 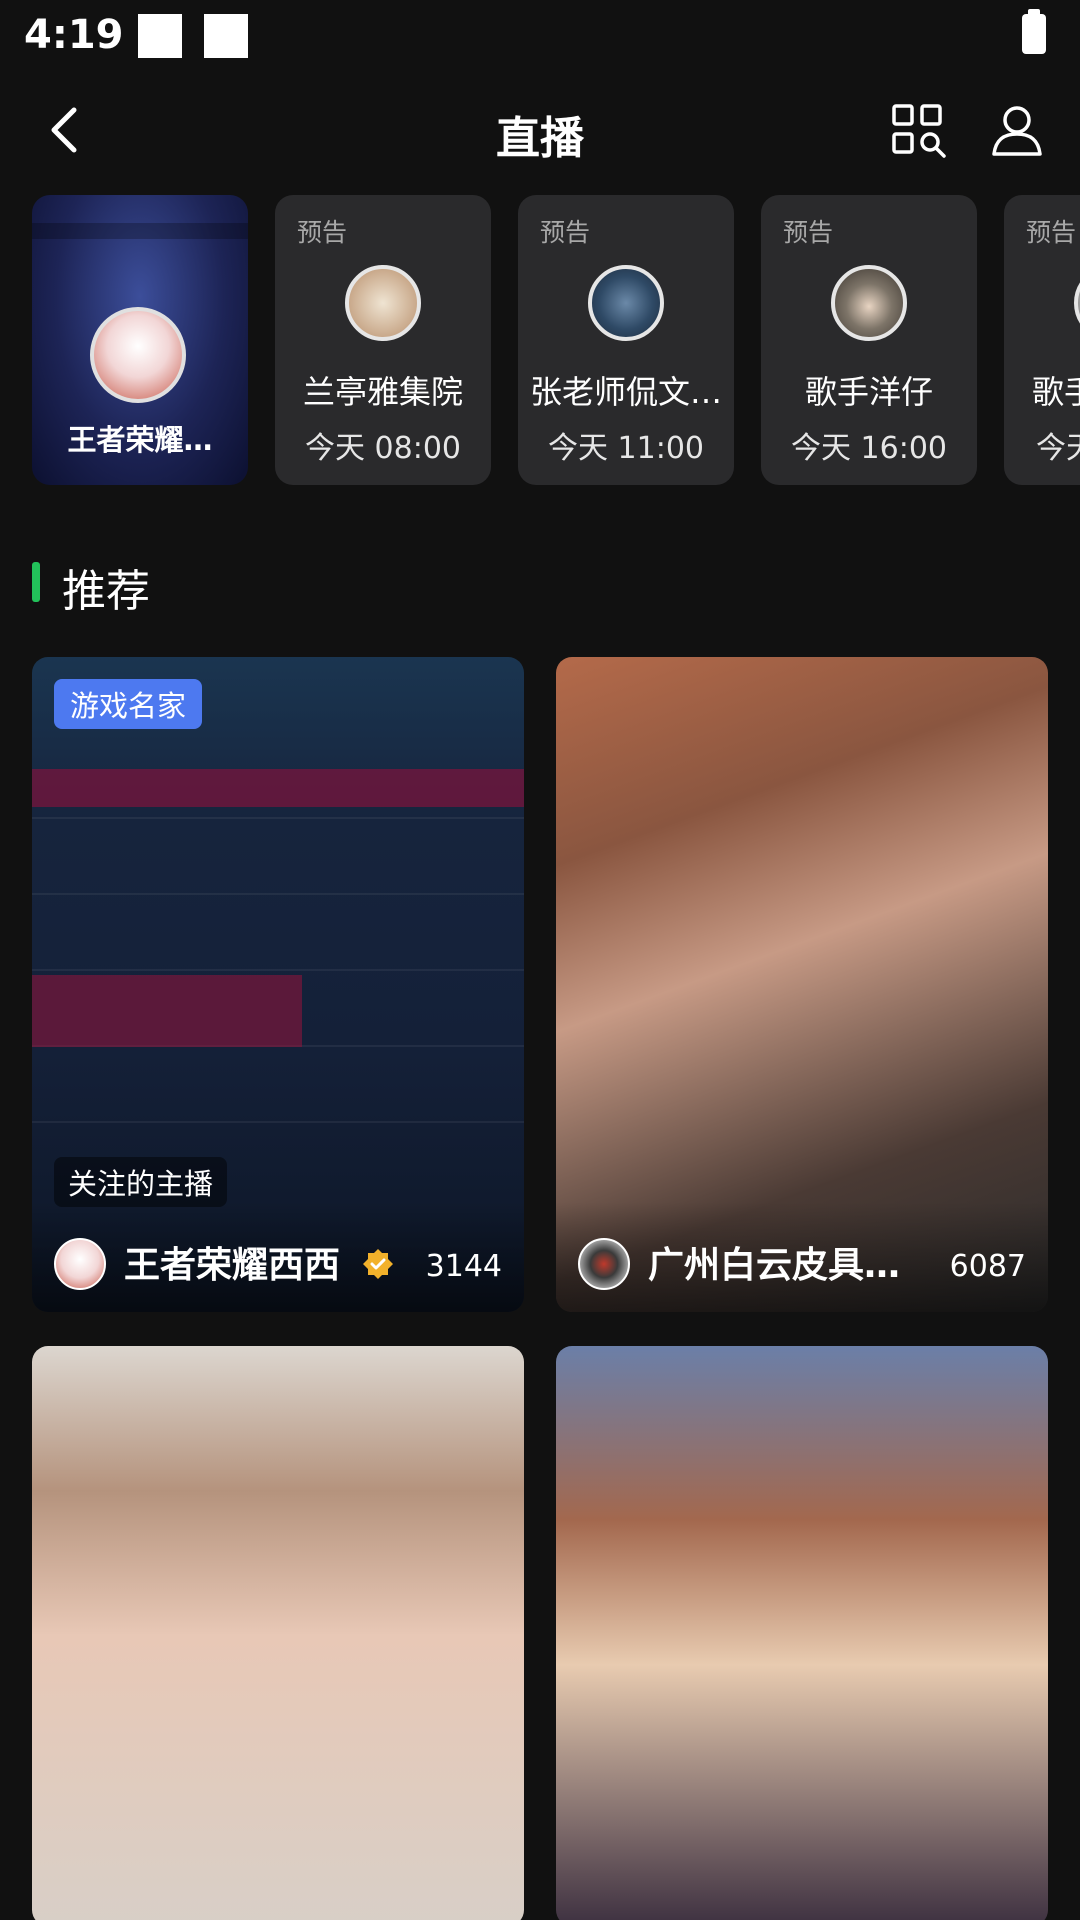 I want to click on preview-time: 今天, so click(x=1058, y=448).